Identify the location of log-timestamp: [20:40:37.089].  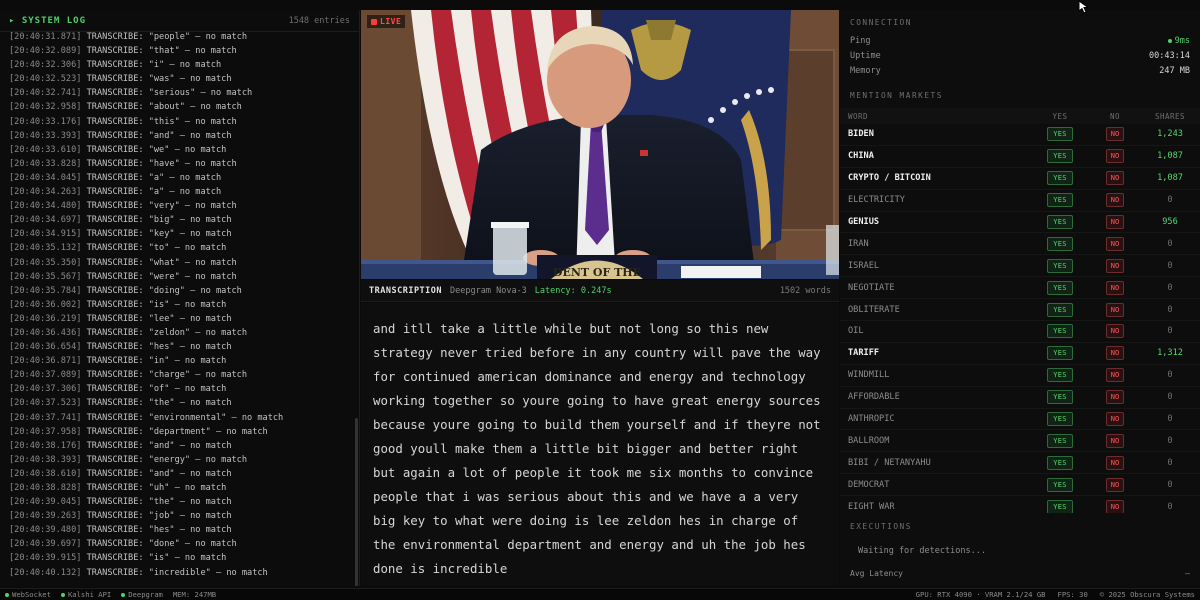
(45, 375).